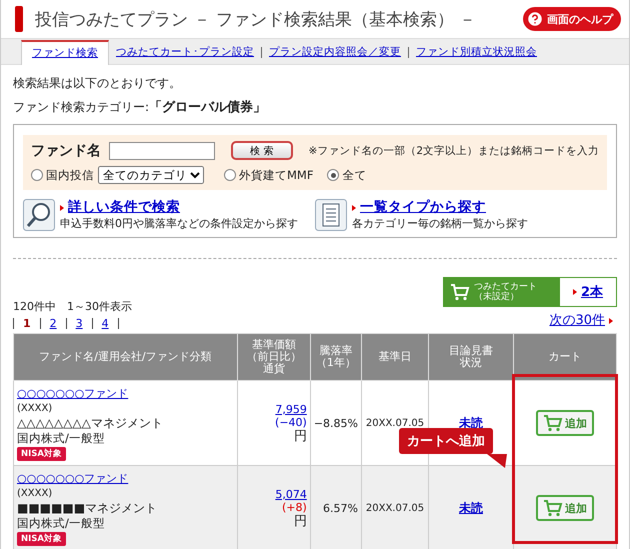  Describe the element at coordinates (334, 52) in the screenshot. I see `nav-tab: プラン設定内容照会／変更` at that location.